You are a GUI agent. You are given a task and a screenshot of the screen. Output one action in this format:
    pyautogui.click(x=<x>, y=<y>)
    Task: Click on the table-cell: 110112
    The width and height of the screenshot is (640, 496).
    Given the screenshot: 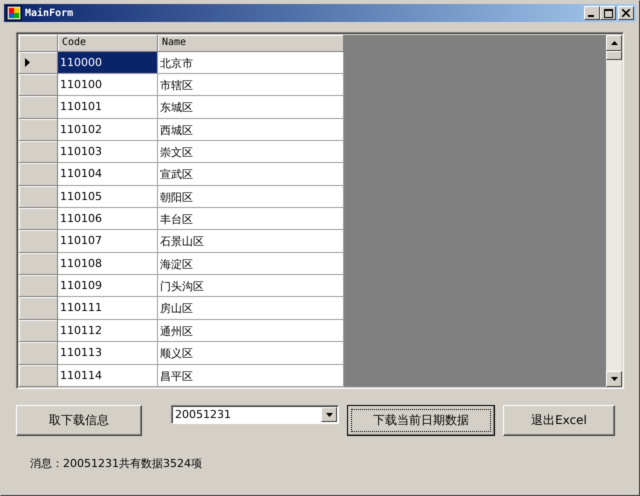 What is the action you would take?
    pyautogui.click(x=108, y=331)
    